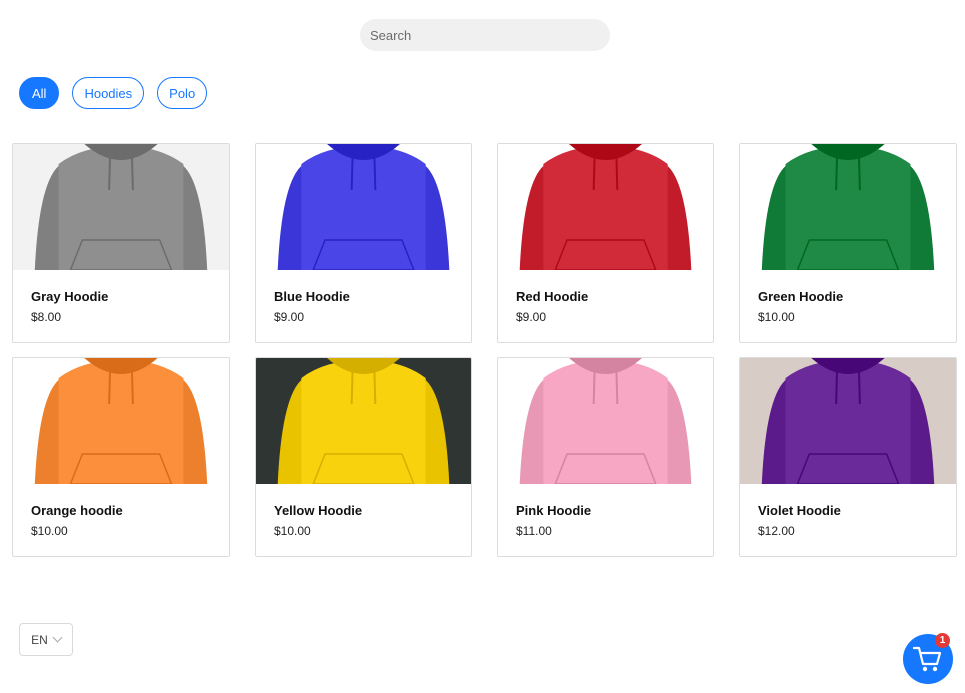 The width and height of the screenshot is (965, 693). I want to click on product-name: Yellow Hoodie, so click(318, 510).